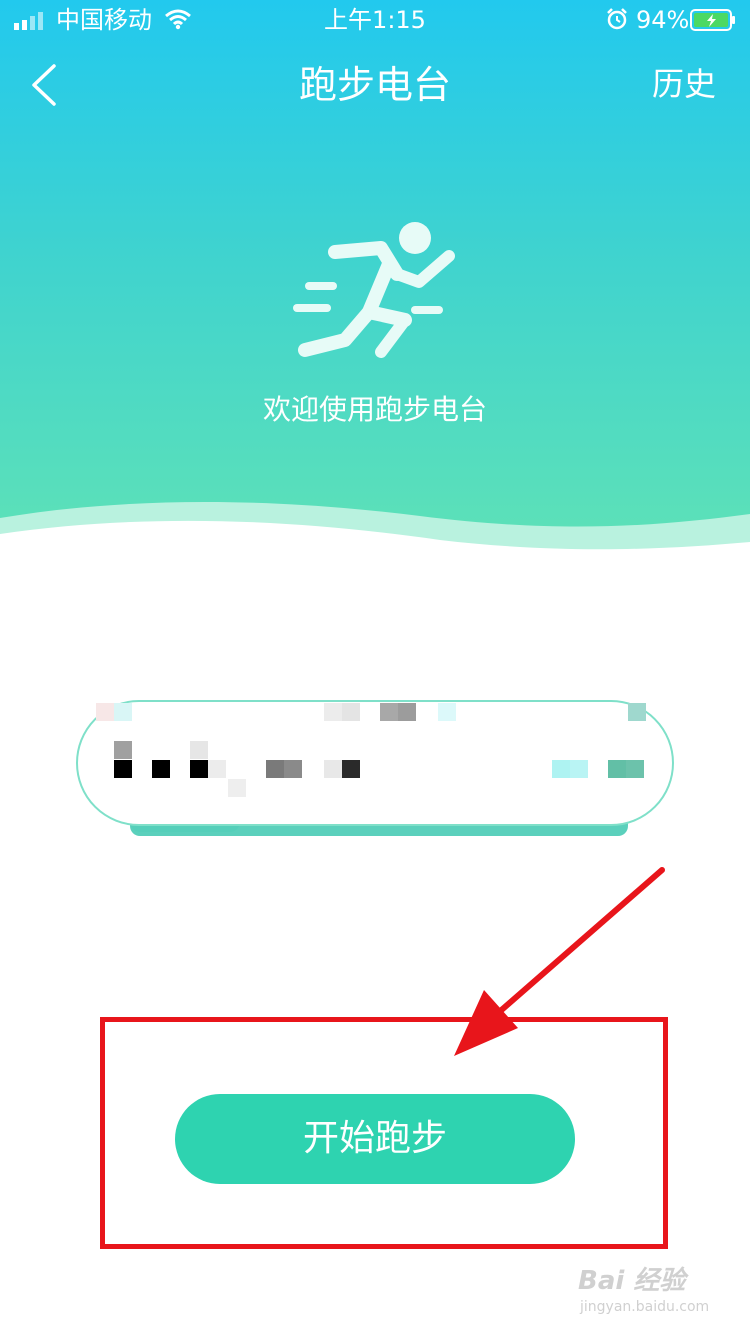 The image size is (750, 1334). Describe the element at coordinates (632, 1281) in the screenshot. I see `watermark-logo: Bai 经验` at that location.